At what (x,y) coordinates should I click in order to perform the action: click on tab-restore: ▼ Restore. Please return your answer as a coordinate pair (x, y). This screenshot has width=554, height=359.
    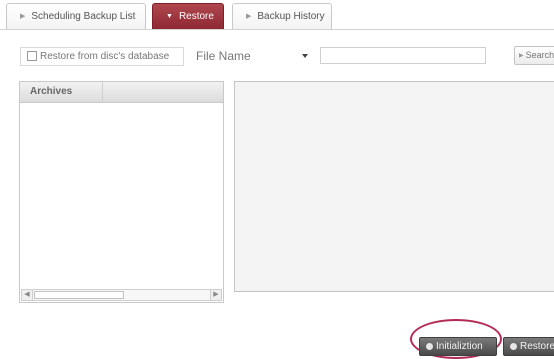
    Looking at the image, I should click on (188, 16).